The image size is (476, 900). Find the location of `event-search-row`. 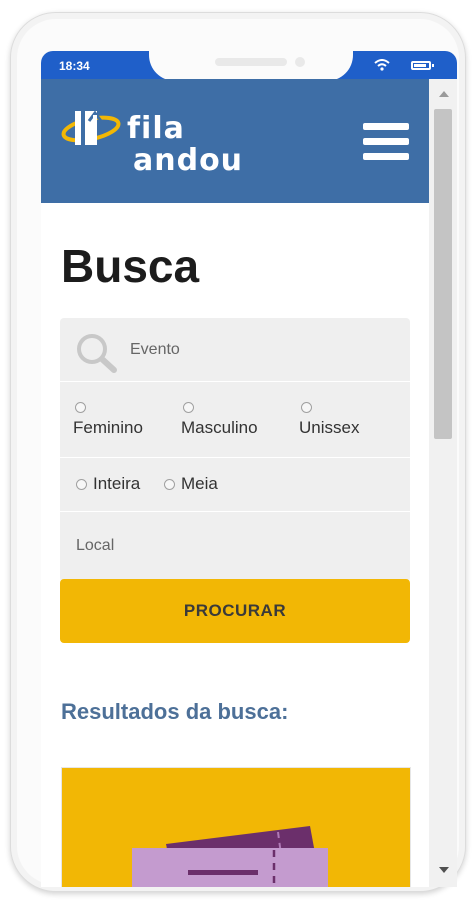

event-search-row is located at coordinates (235, 350).